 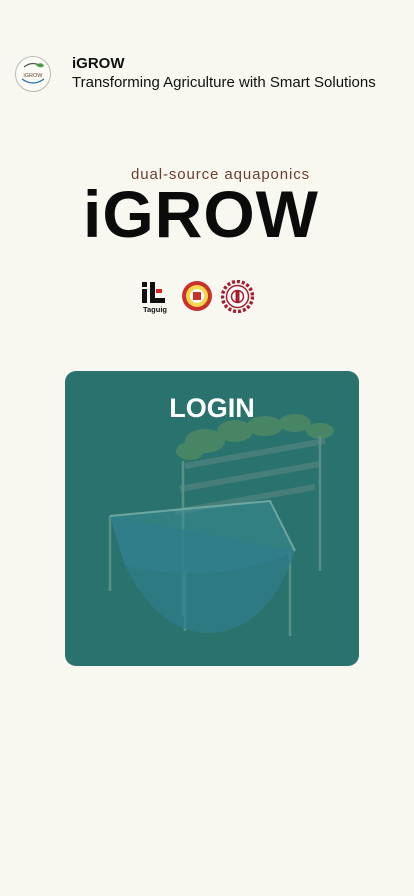 I want to click on igrow-logo-icon: iGROW, so click(x=33, y=74).